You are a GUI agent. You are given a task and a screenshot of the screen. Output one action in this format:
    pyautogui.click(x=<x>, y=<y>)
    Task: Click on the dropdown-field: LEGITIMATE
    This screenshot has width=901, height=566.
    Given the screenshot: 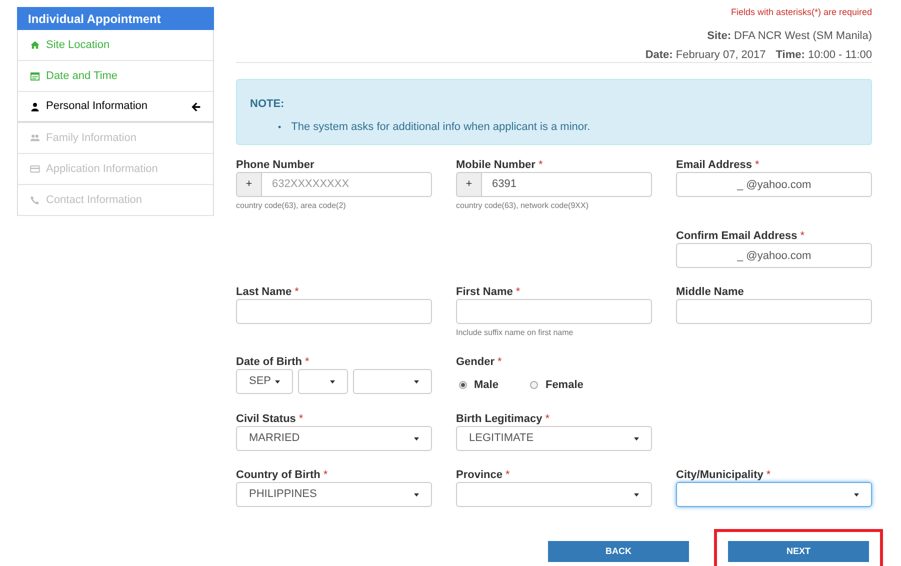 What is the action you would take?
    pyautogui.click(x=554, y=438)
    